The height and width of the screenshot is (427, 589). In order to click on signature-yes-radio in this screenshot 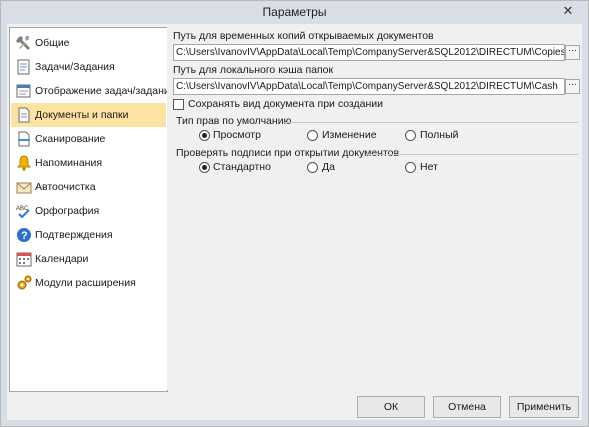, I will do `click(312, 167)`.